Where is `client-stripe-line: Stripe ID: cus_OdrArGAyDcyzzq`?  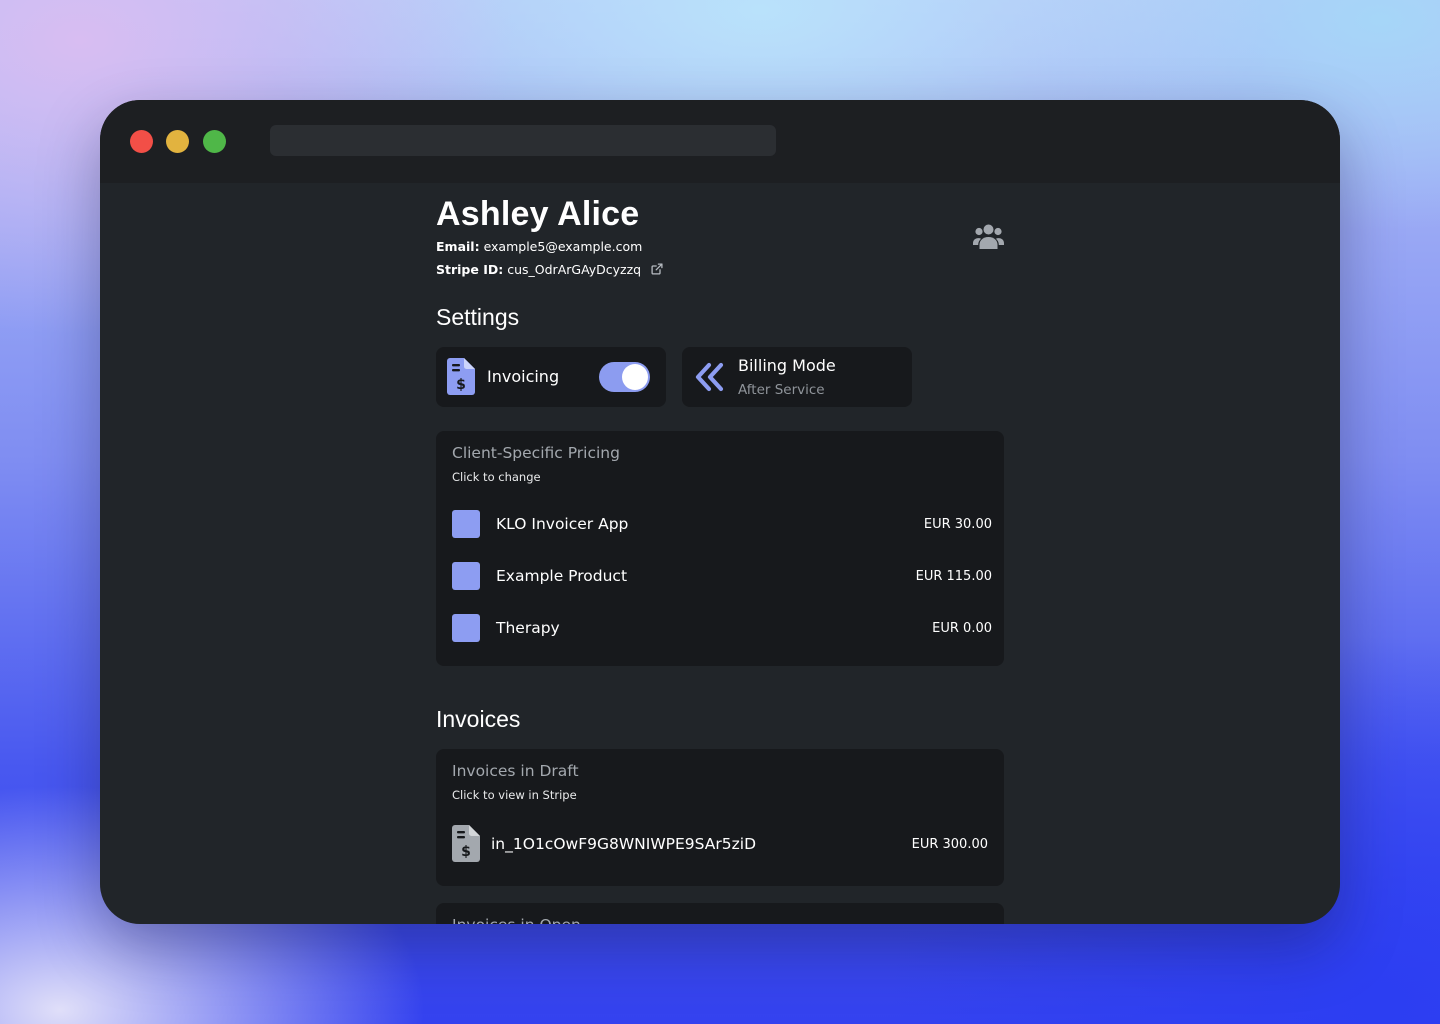 client-stripe-line: Stripe ID: cus_OdrArGAyDcyzzq is located at coordinates (549, 270).